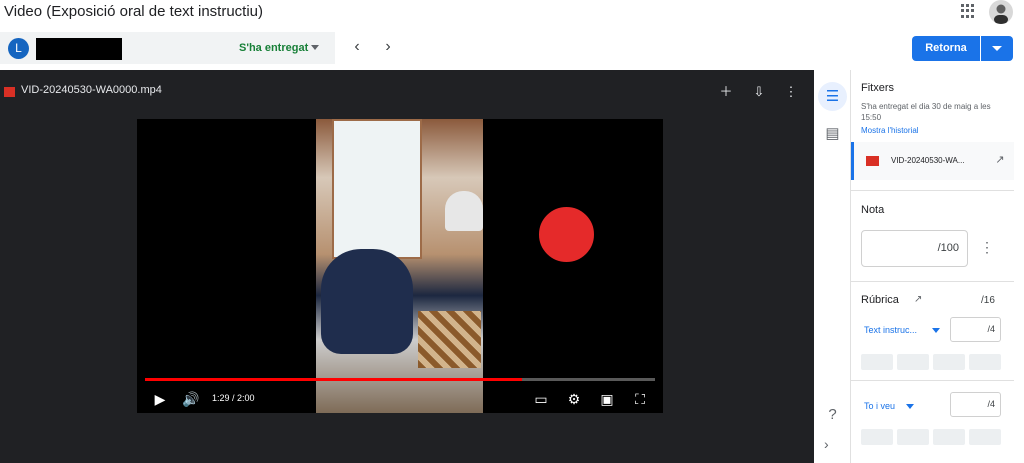 This screenshot has width=1024, height=463. What do you see at coordinates (91, 90) in the screenshot?
I see `file-title: VID-20240530-WA0000.mp4` at bounding box center [91, 90].